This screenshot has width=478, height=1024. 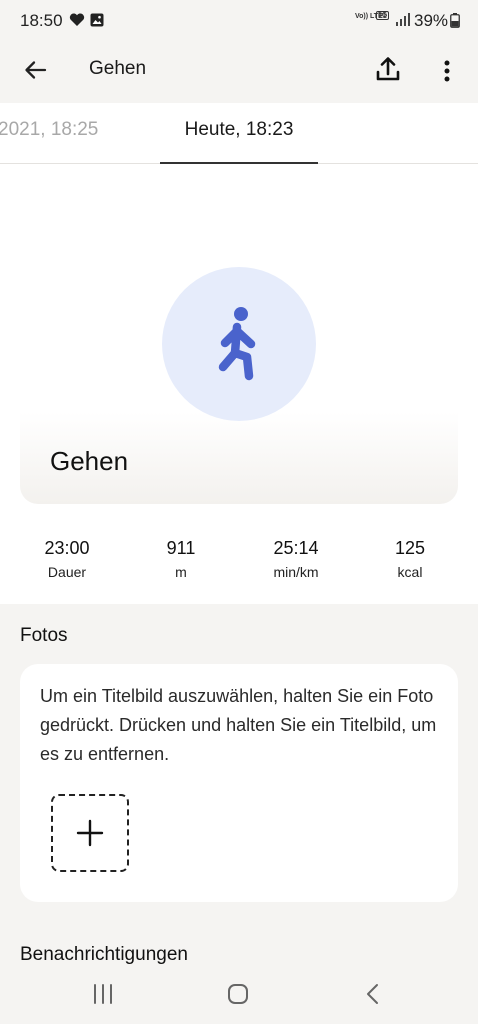 What do you see at coordinates (44, 635) in the screenshot?
I see `fotos-section-title: Fotos` at bounding box center [44, 635].